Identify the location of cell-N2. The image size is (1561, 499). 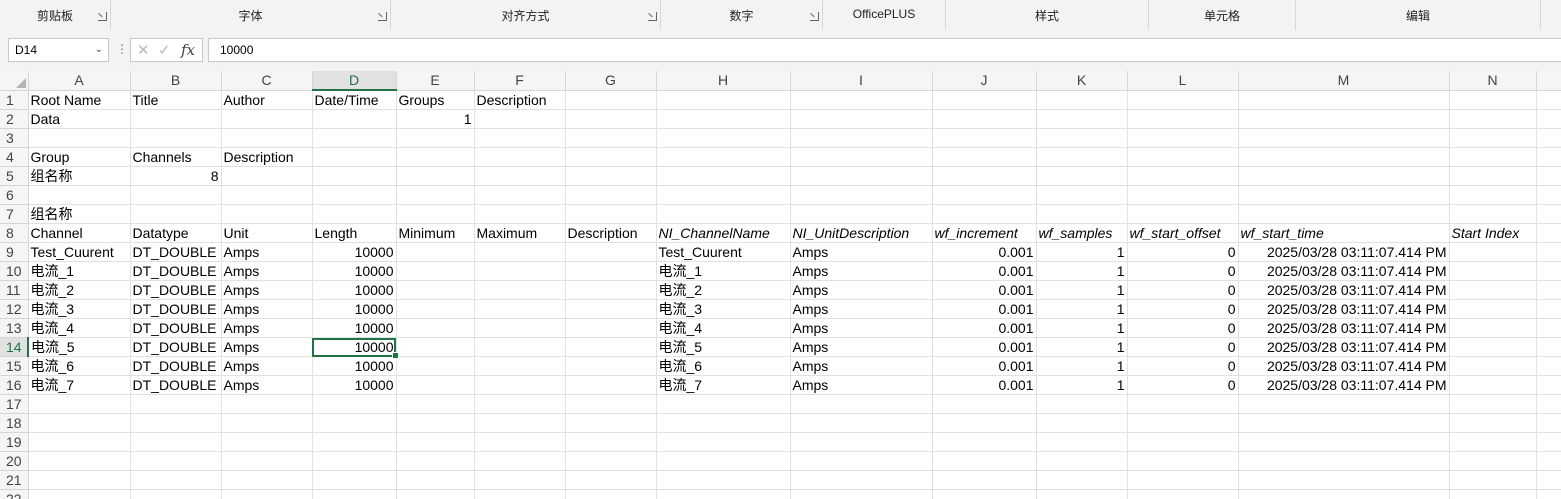
(1493, 119).